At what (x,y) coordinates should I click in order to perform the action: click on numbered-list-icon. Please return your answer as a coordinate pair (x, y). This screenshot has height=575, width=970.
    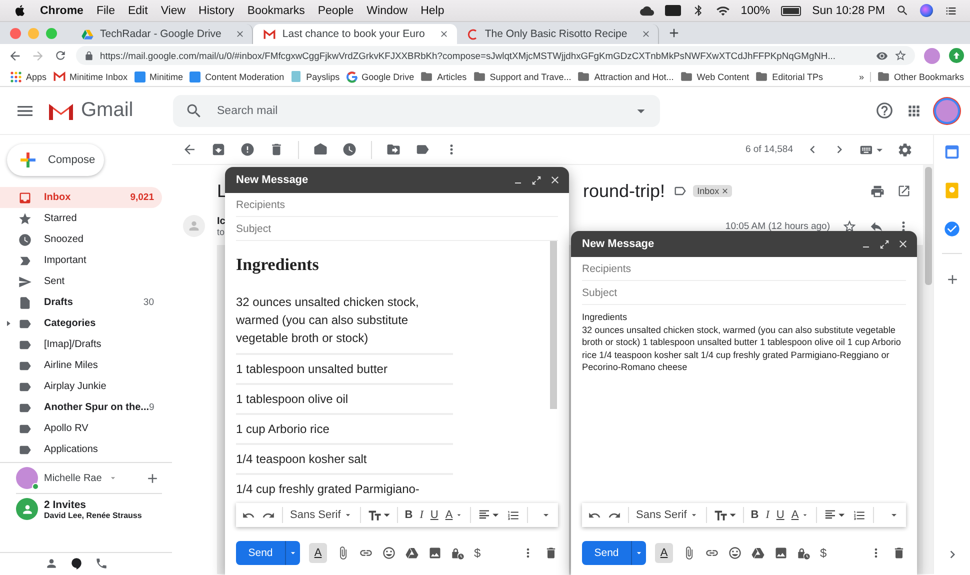
    Looking at the image, I should click on (513, 515).